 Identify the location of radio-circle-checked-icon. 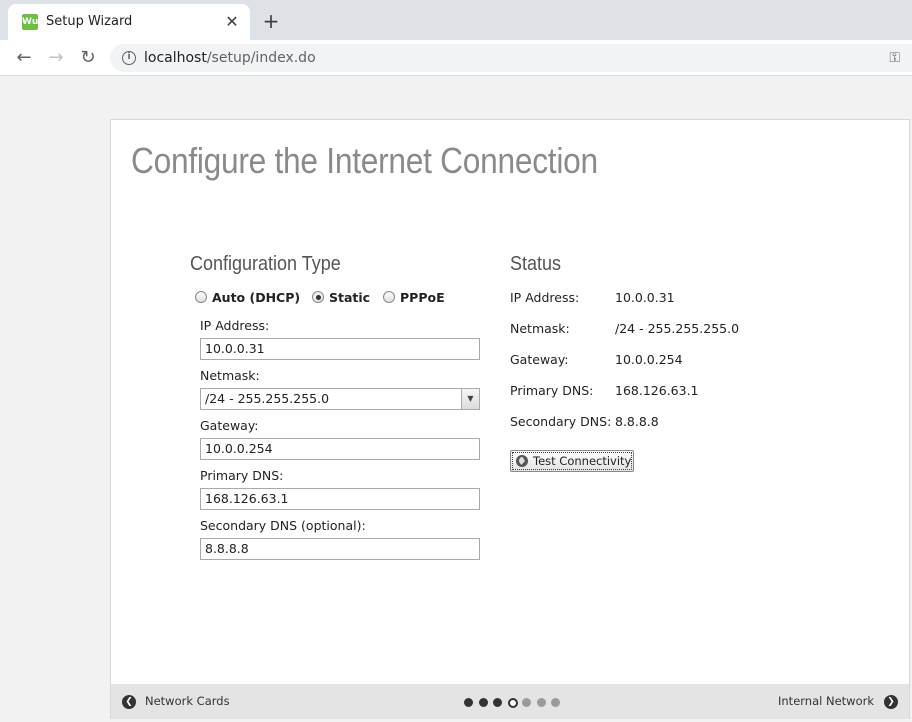
(318, 297).